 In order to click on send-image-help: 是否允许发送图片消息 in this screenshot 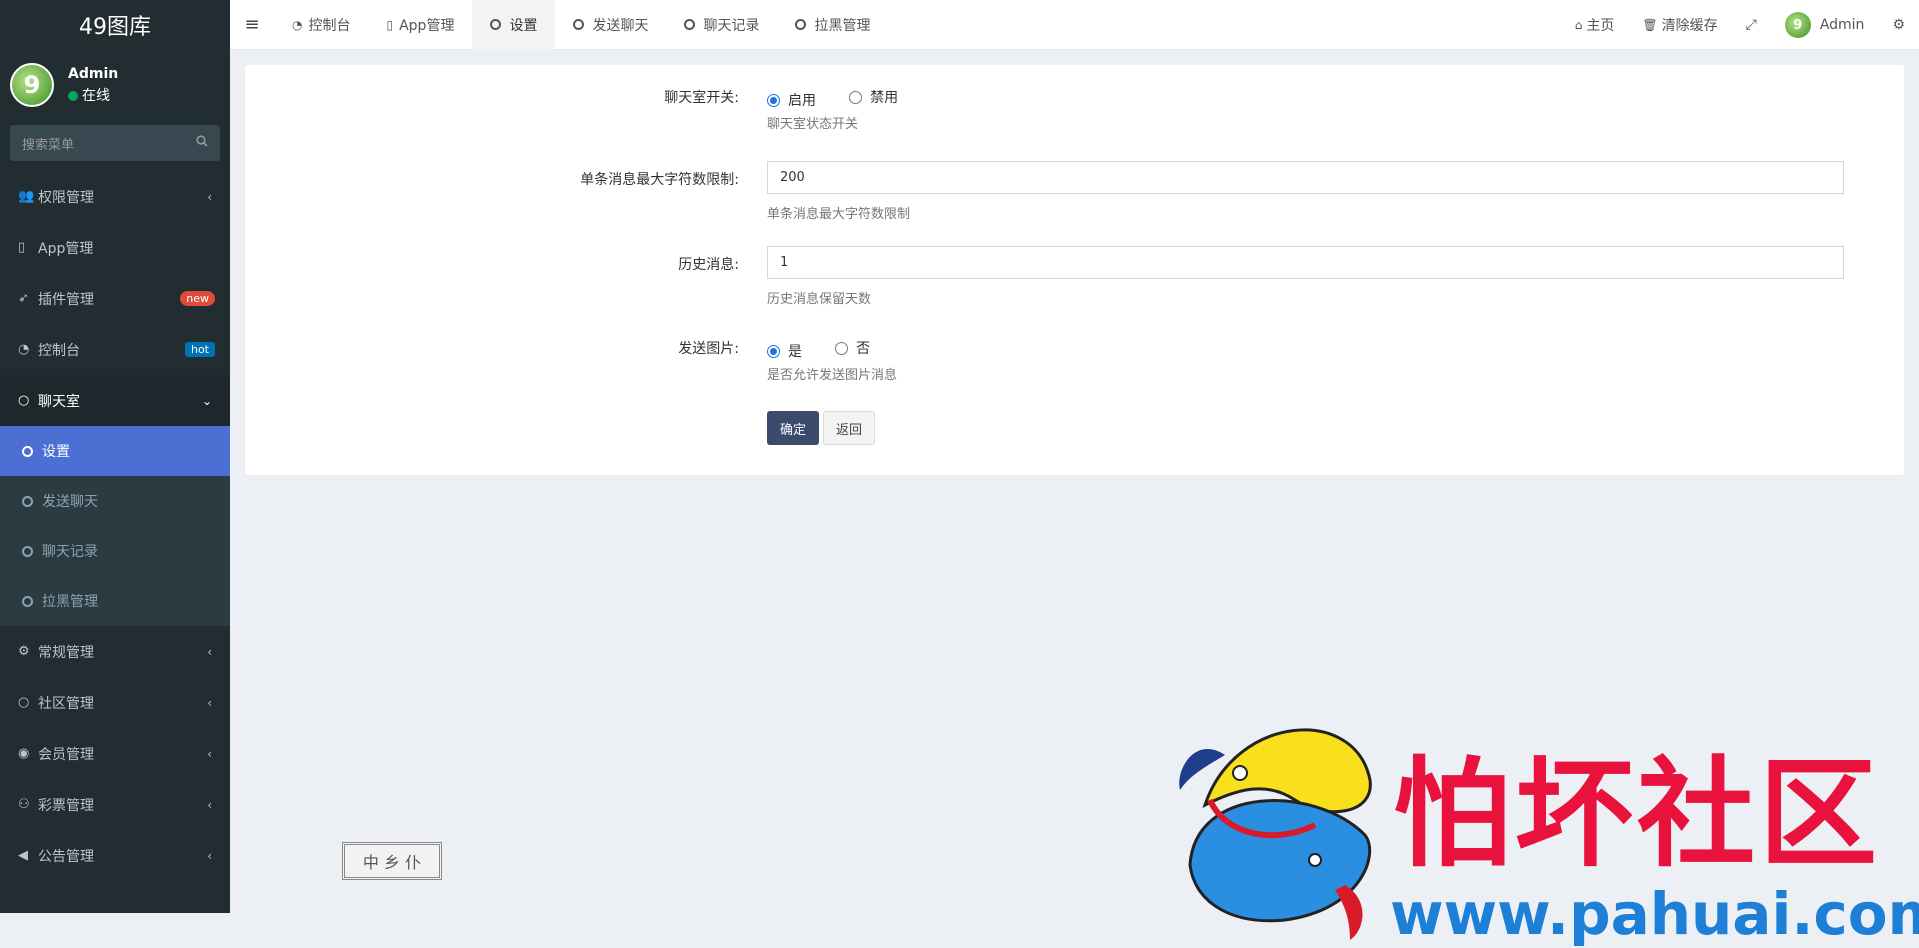, I will do `click(832, 375)`.